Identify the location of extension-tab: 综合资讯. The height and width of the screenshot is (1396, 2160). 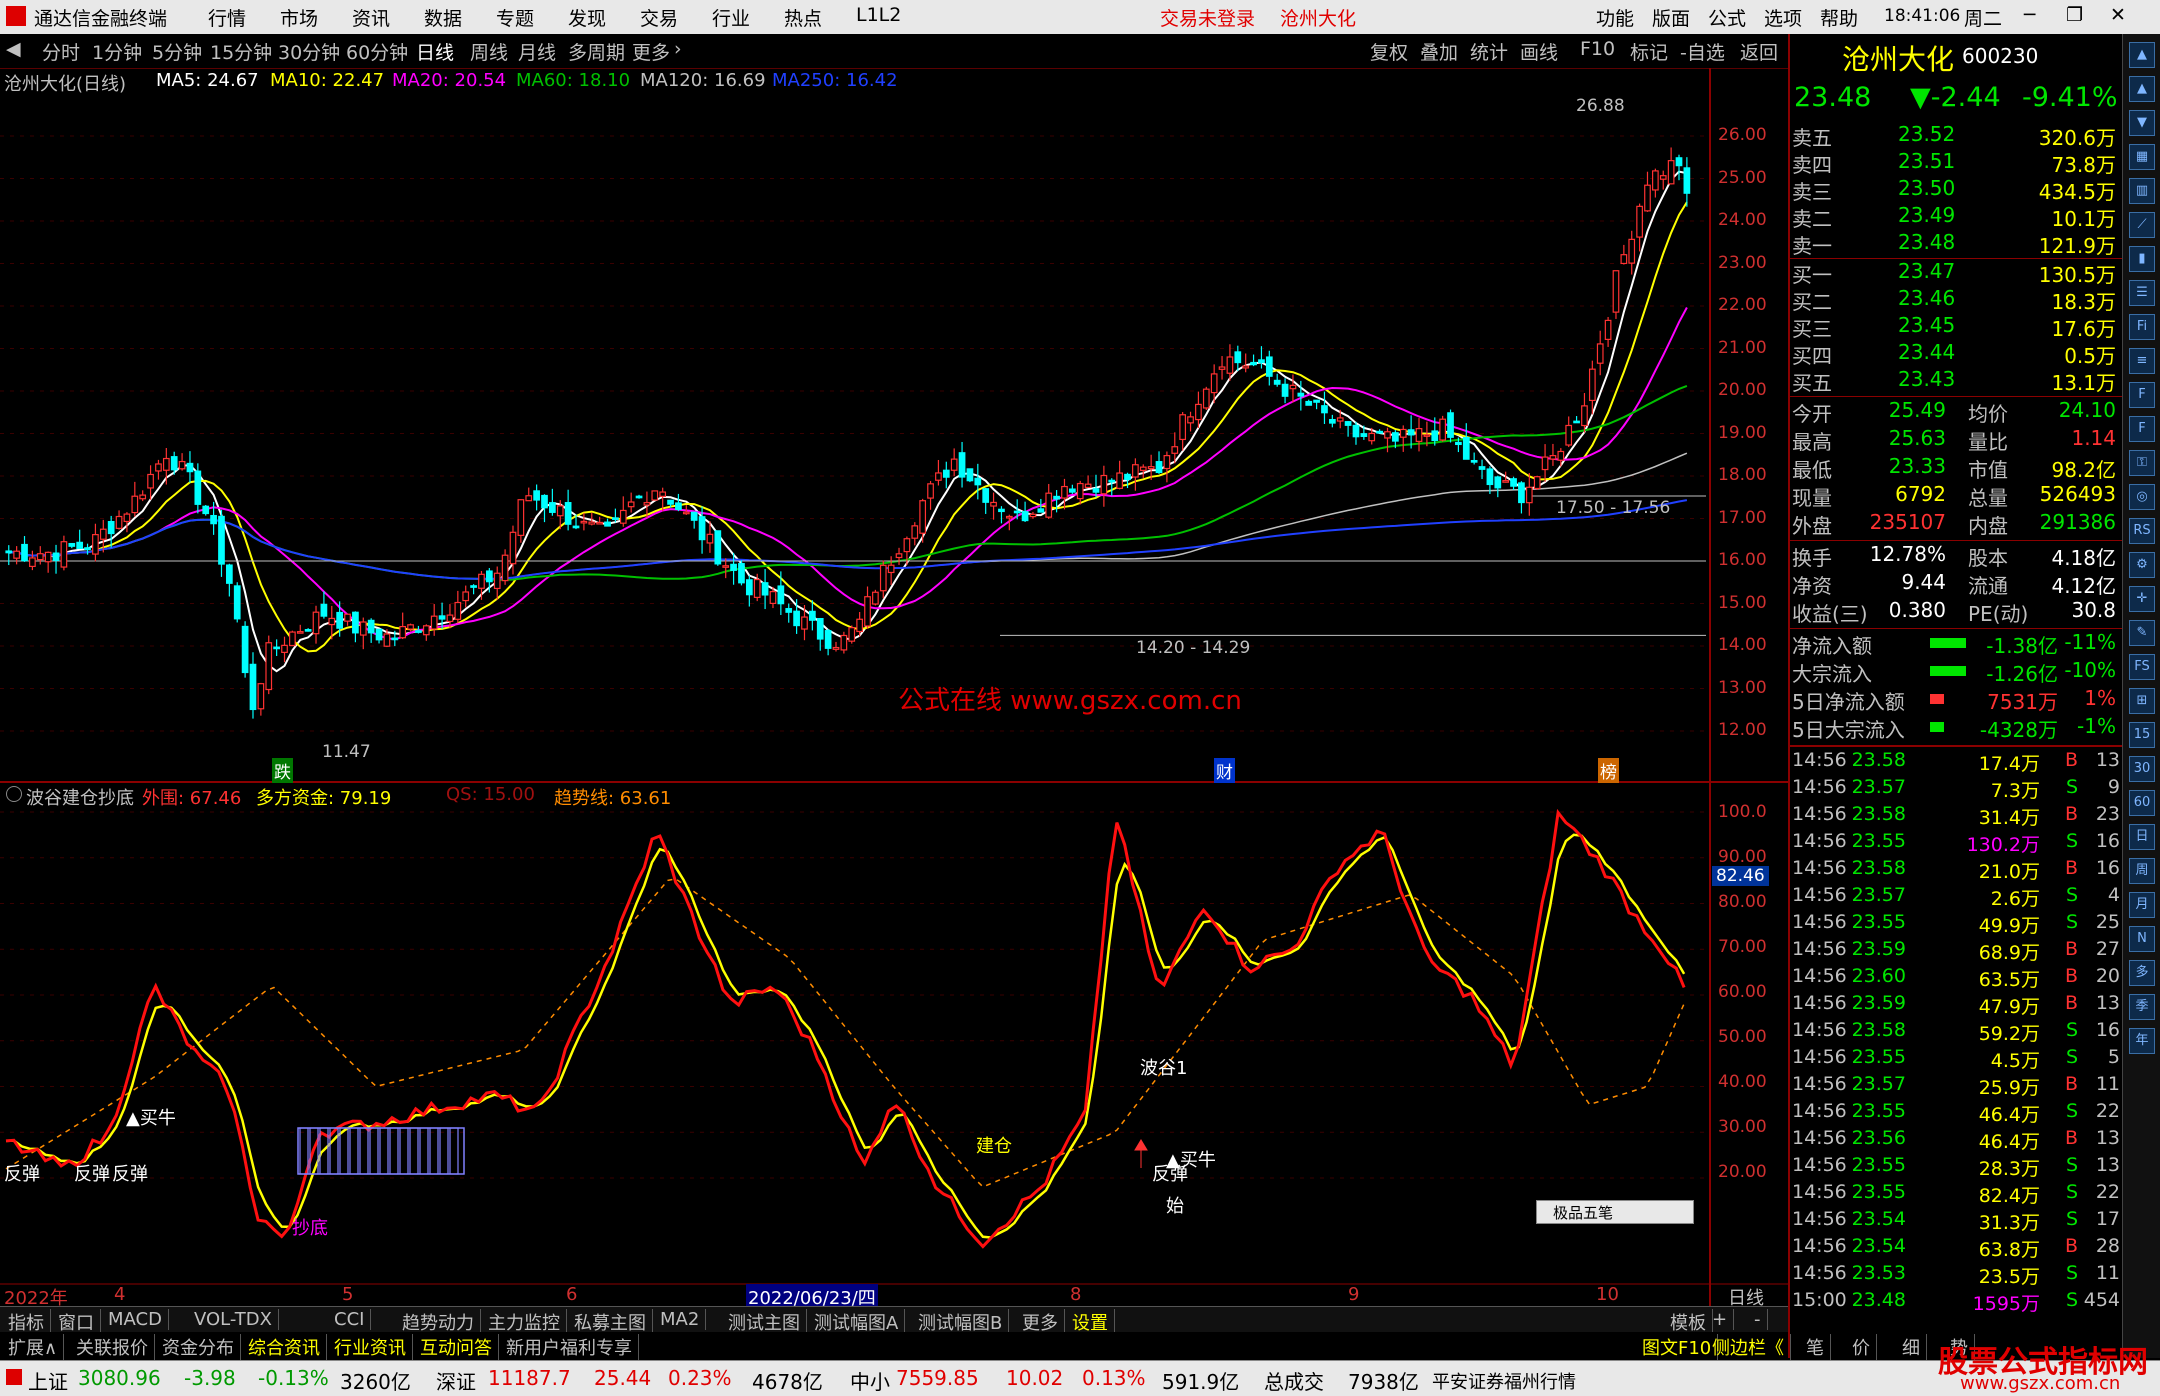
(284, 1347).